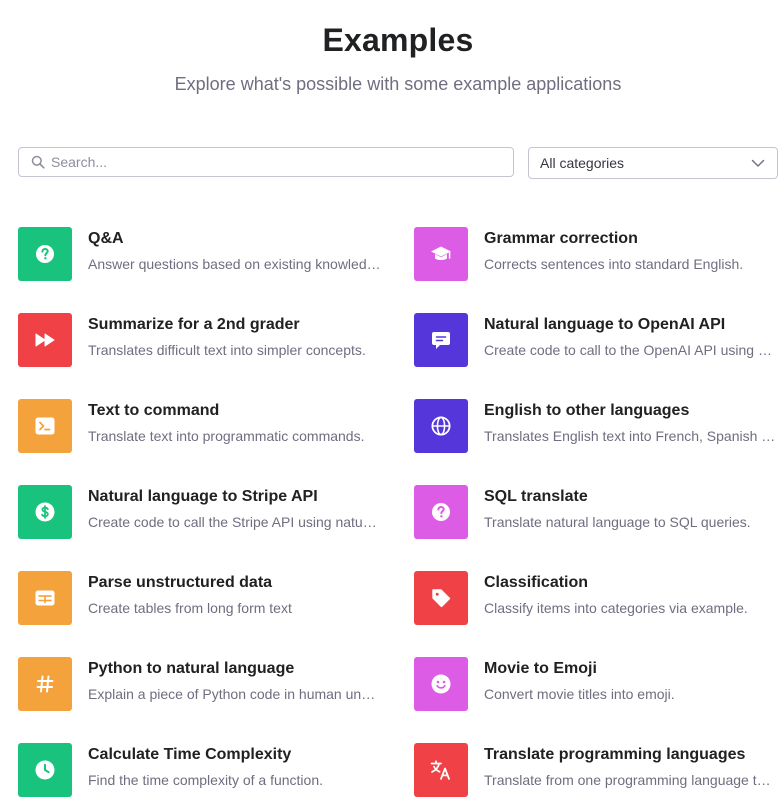 The image size is (783, 809). Describe the element at coordinates (758, 163) in the screenshot. I see `chevron-down-icon` at that location.